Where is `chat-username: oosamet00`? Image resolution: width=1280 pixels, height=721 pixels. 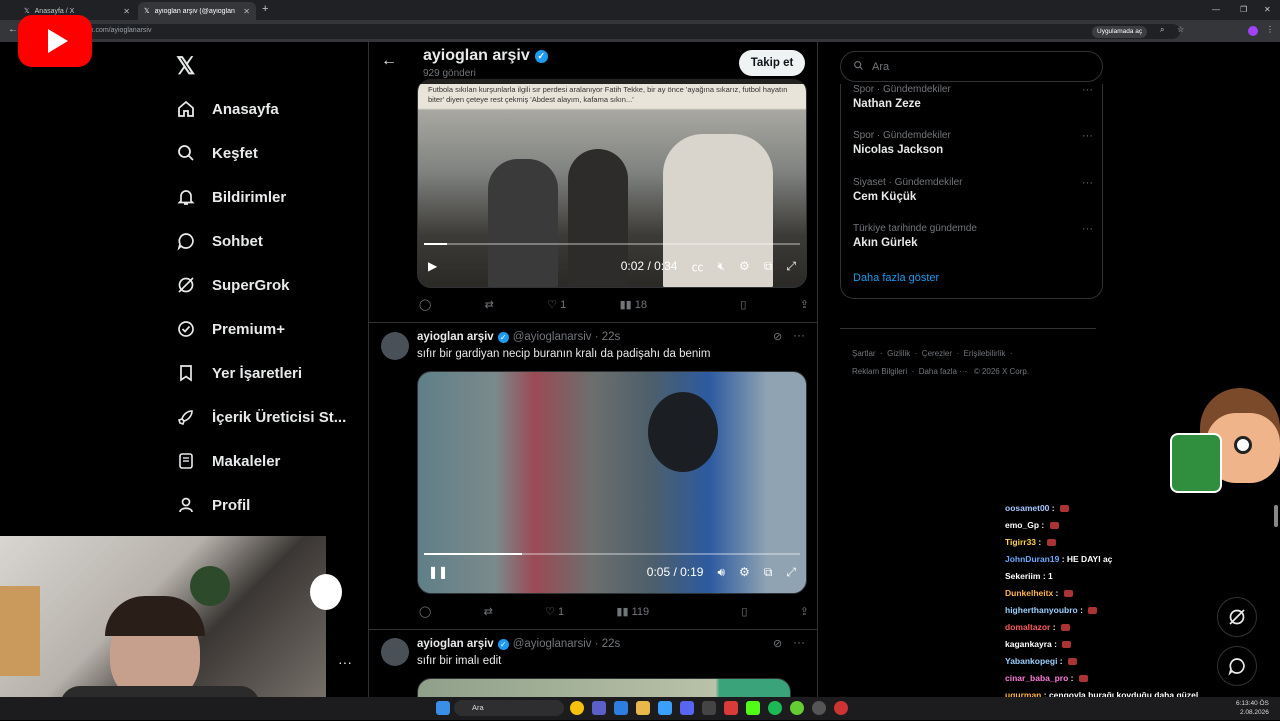 chat-username: oosamet00 is located at coordinates (1027, 508).